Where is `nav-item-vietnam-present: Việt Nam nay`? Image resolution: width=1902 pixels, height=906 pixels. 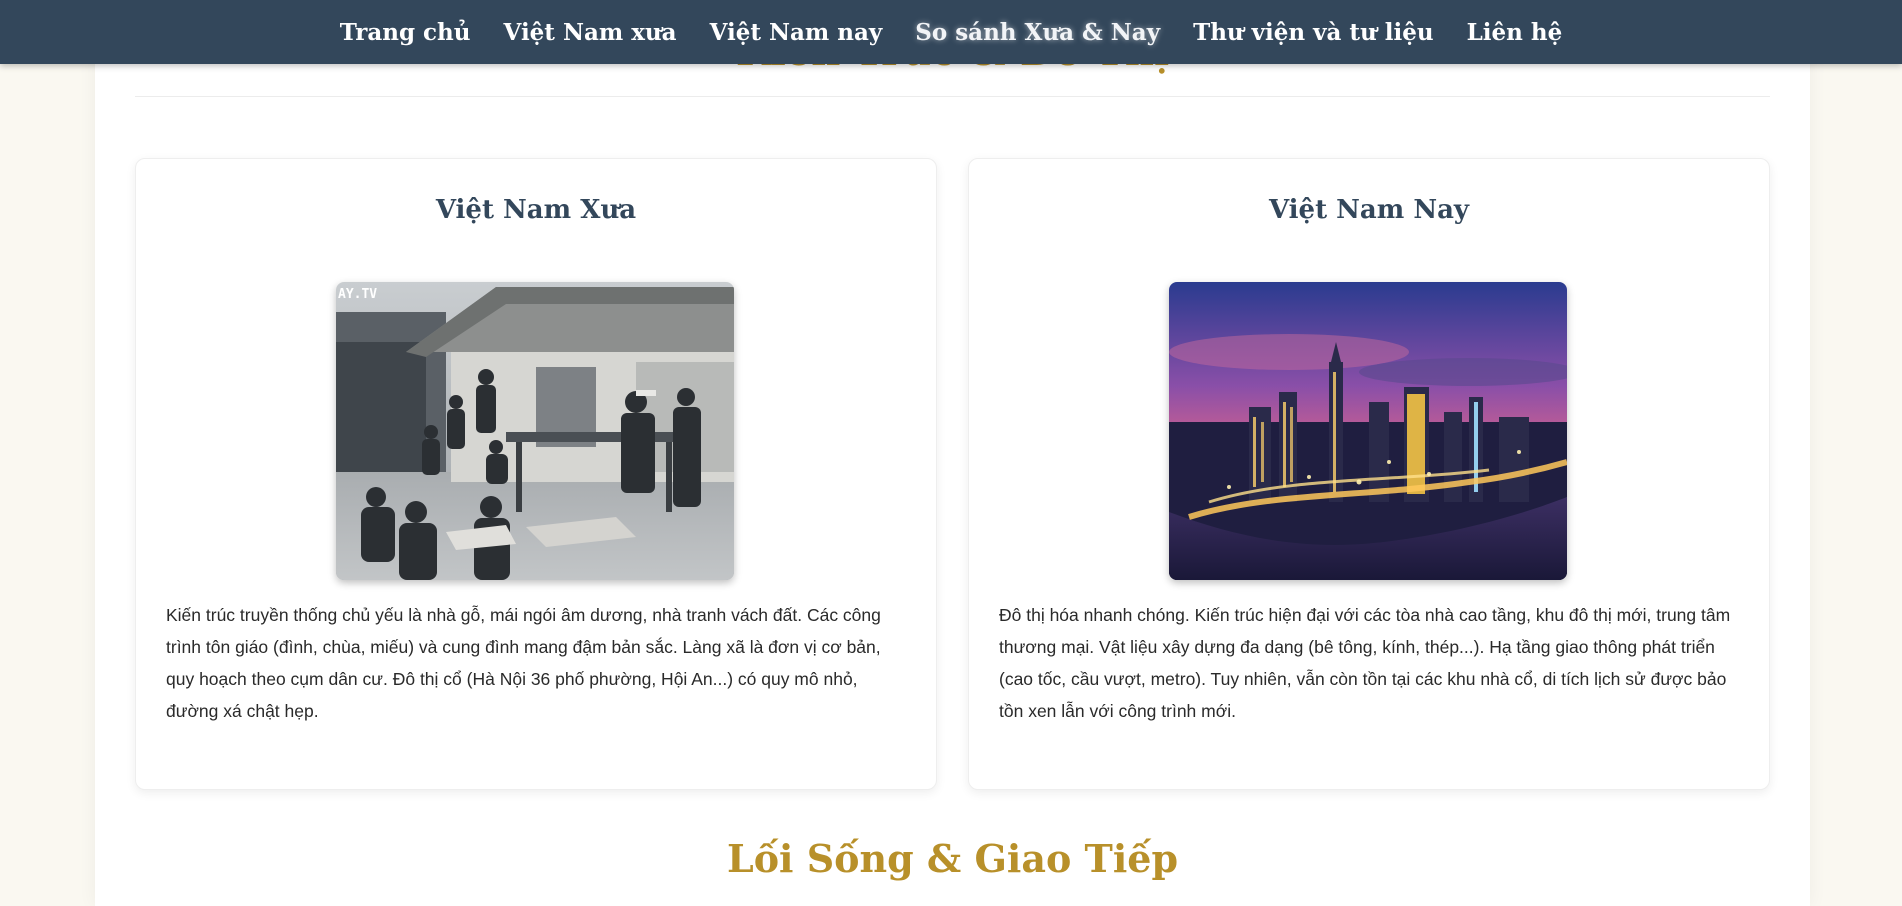
nav-item-vietnam-present: Việt Nam nay is located at coordinates (796, 32).